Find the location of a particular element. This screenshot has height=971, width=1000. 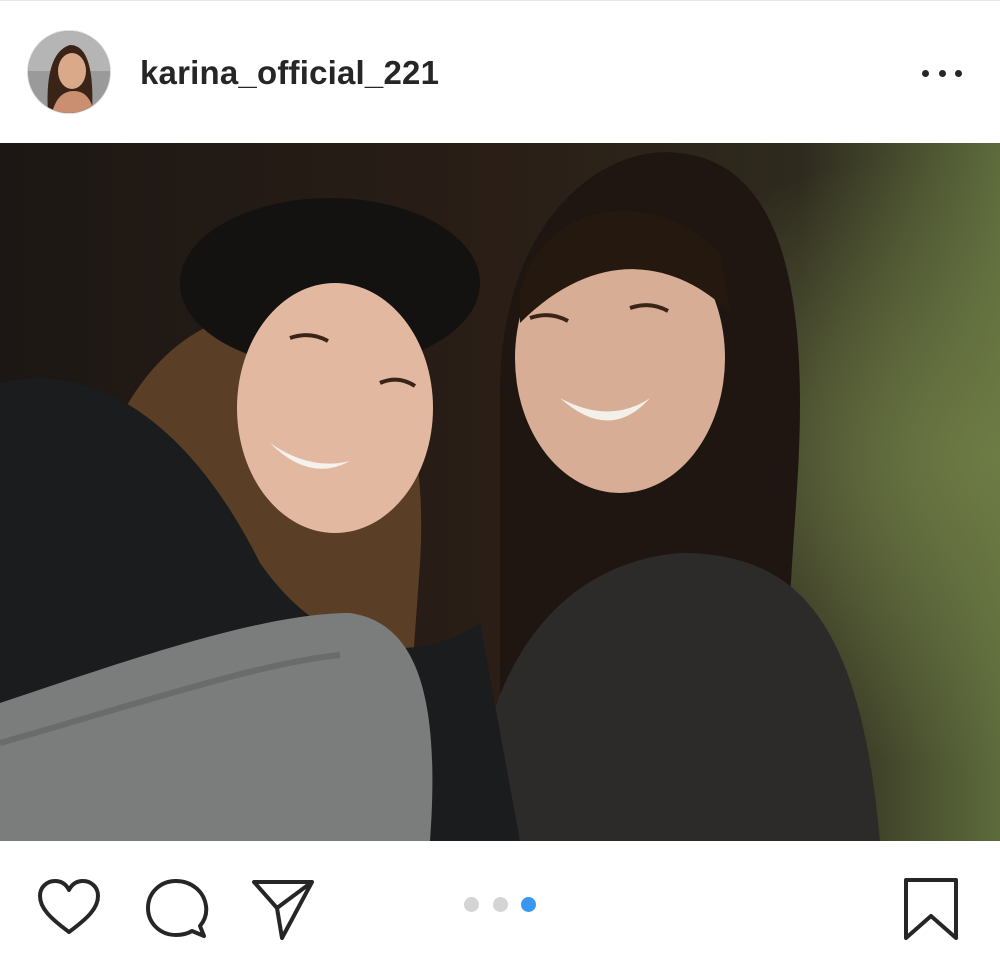

send-icon is located at coordinates (283, 910).